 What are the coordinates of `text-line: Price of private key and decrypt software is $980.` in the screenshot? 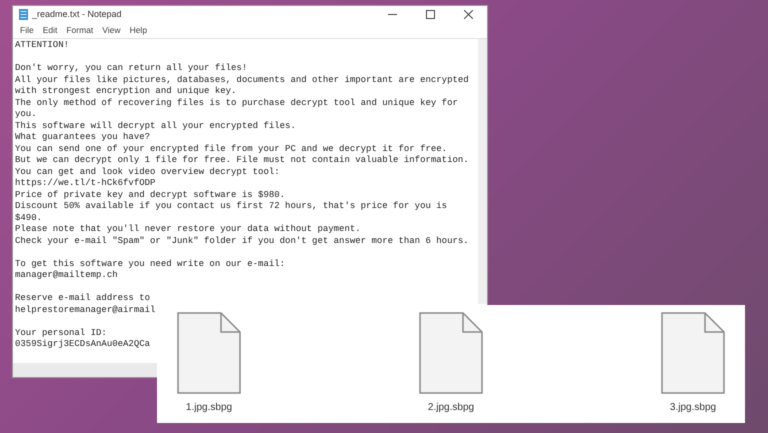 It's located at (150, 195).